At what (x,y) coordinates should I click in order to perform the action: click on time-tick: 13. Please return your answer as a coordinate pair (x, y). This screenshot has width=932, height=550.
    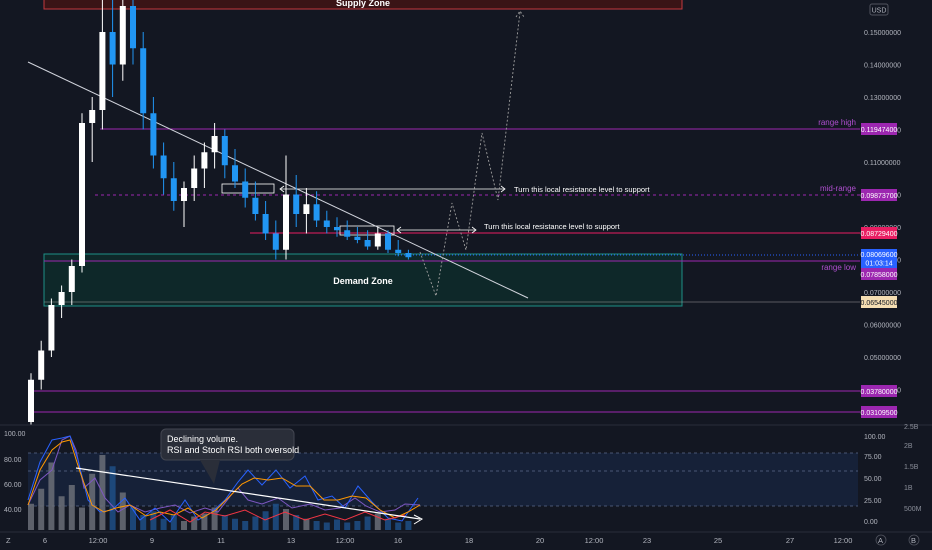
    Looking at the image, I should click on (291, 540).